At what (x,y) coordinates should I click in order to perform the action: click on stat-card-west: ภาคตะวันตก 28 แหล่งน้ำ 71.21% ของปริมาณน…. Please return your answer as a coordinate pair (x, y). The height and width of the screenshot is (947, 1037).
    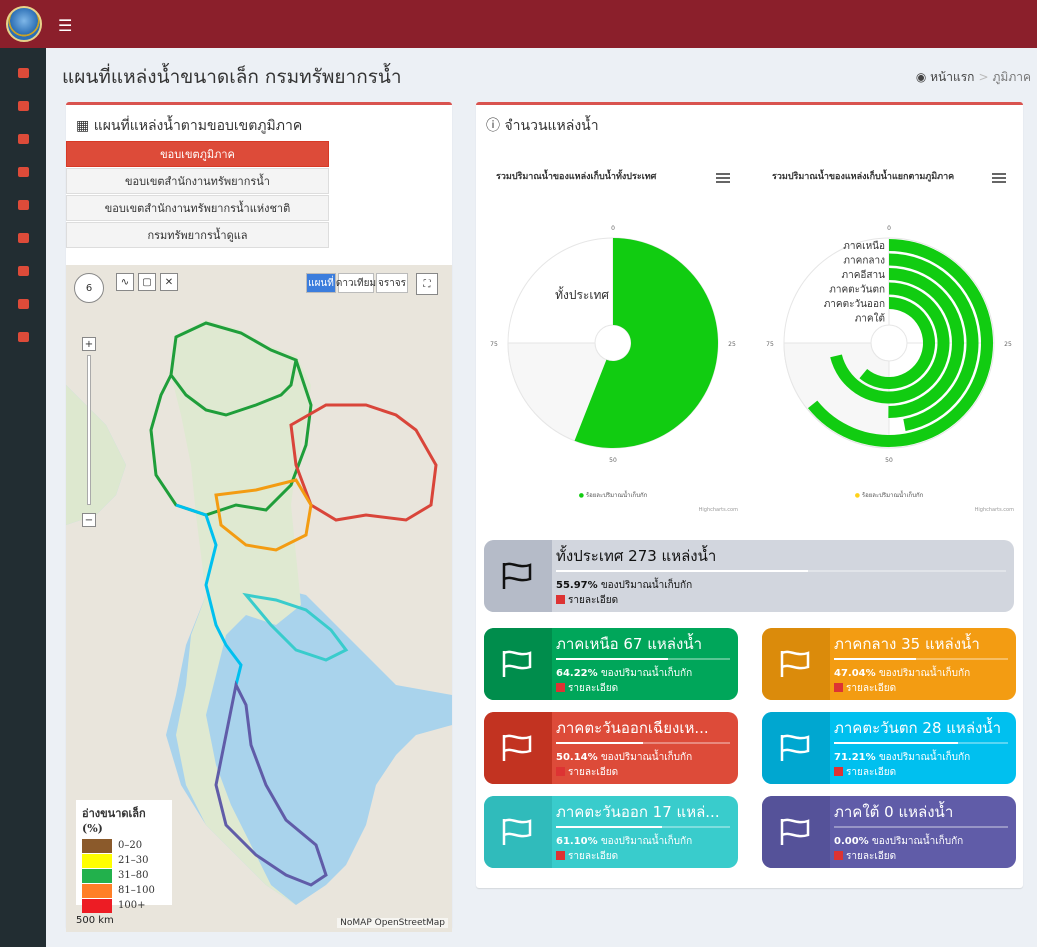
    Looking at the image, I should click on (889, 748).